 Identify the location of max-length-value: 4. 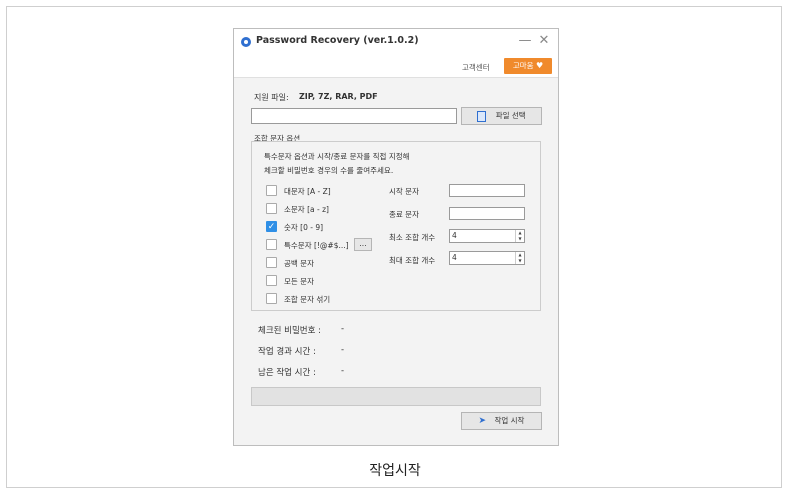
(454, 257).